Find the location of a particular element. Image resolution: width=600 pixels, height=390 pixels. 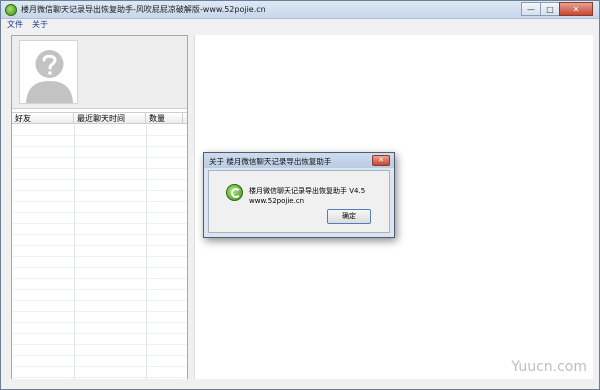

watermark: Yuucn.com is located at coordinates (549, 367).